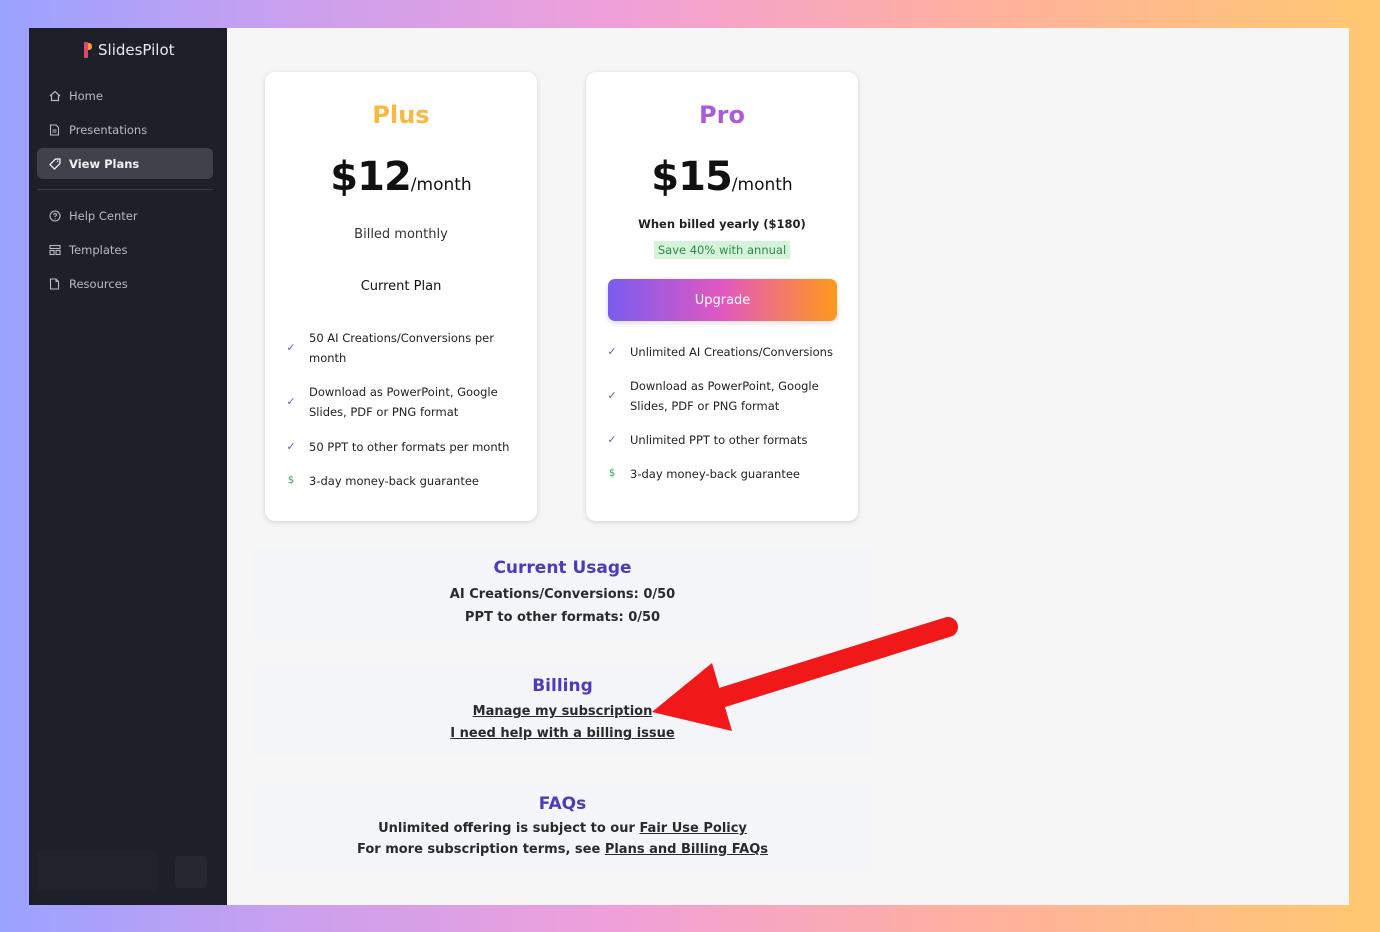 The image size is (1380, 932). What do you see at coordinates (562, 686) in the screenshot?
I see `billing-title: Billing` at bounding box center [562, 686].